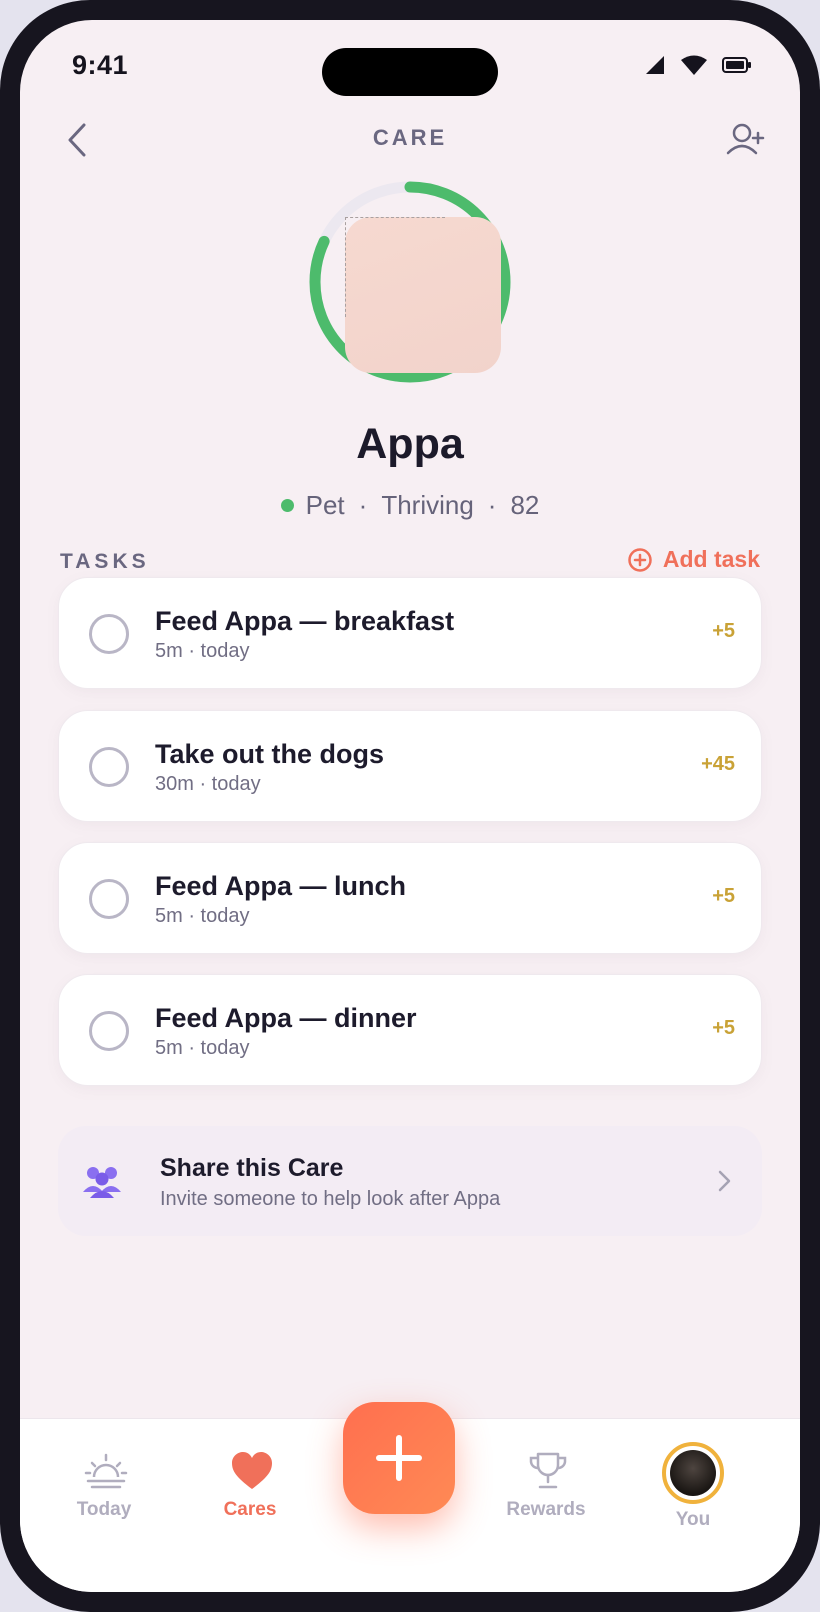 The image size is (820, 1612). I want to click on task-card: Take out the dogs 30m · today +45, so click(410, 766).